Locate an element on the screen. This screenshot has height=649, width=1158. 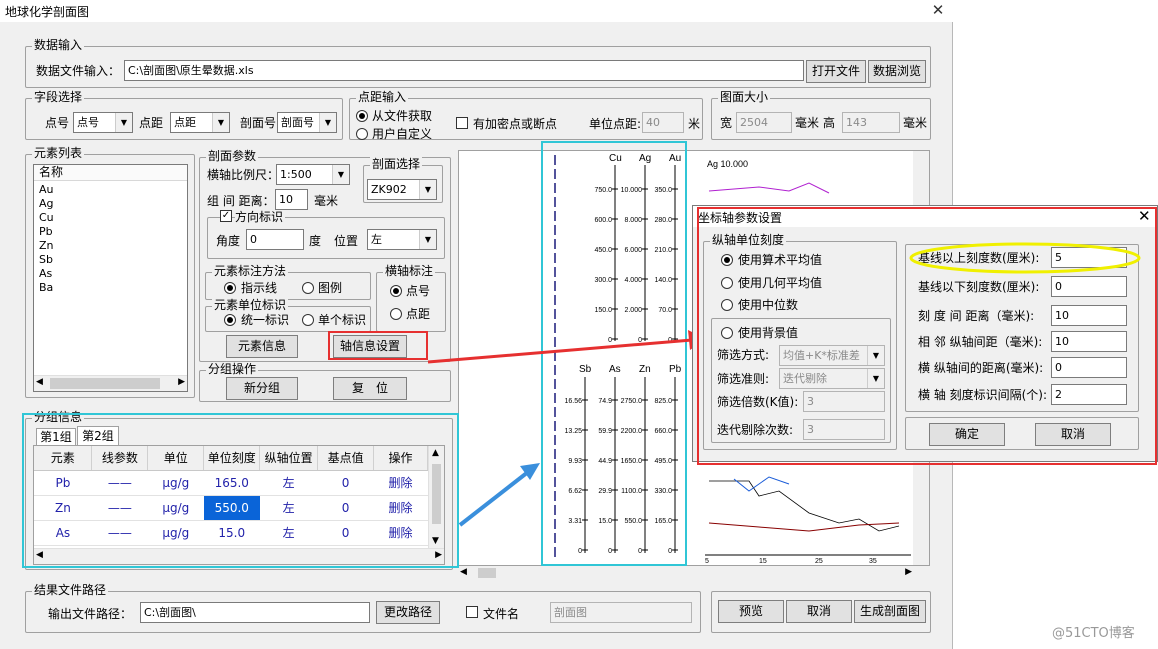
yellow-ellipse-annotation is located at coordinates (1025, 258).